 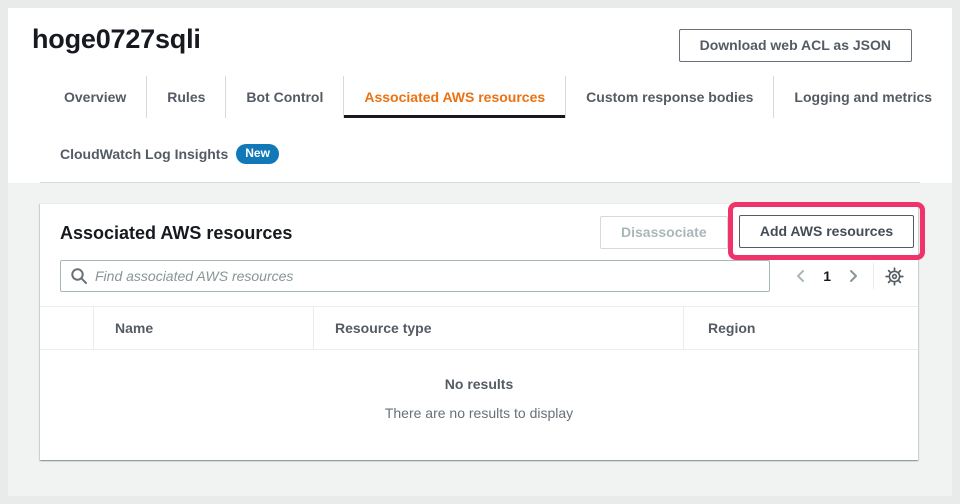 What do you see at coordinates (863, 97) in the screenshot?
I see `tab-logging-and-metrics: Logging and metrics` at bounding box center [863, 97].